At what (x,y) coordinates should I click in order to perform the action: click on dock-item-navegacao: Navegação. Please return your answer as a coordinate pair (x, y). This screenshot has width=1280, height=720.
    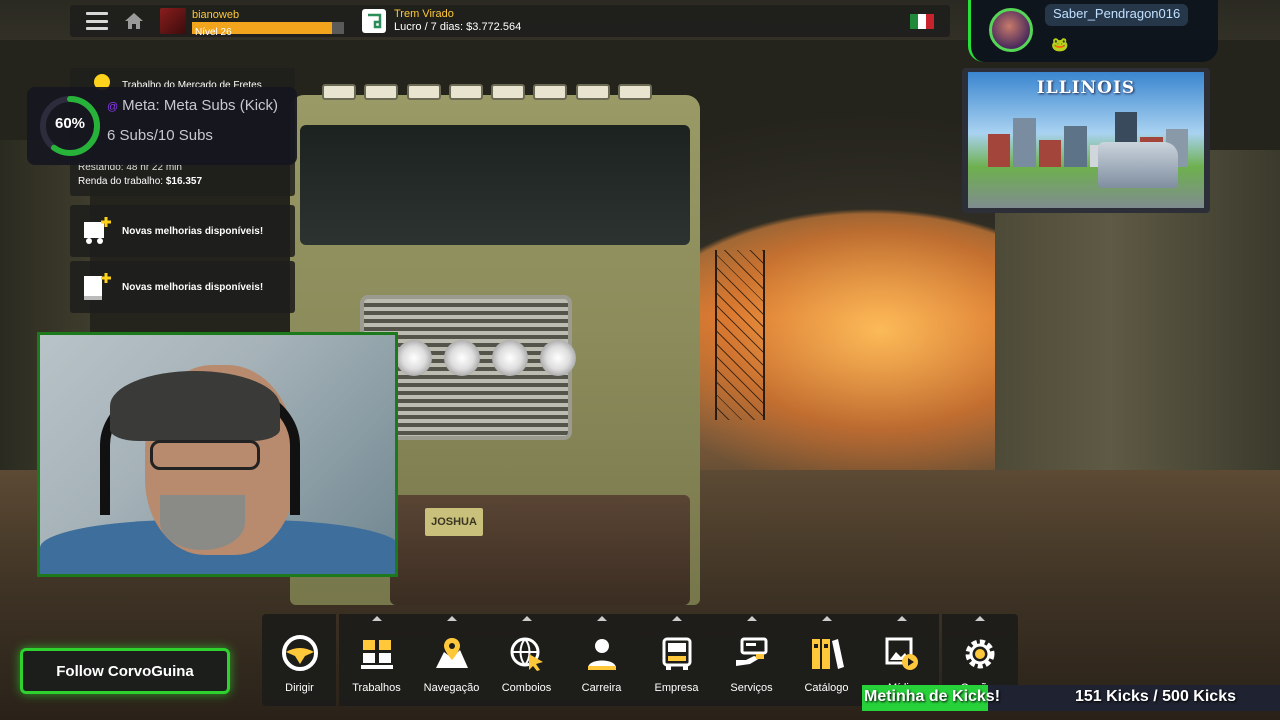
    Looking at the image, I should click on (451, 660).